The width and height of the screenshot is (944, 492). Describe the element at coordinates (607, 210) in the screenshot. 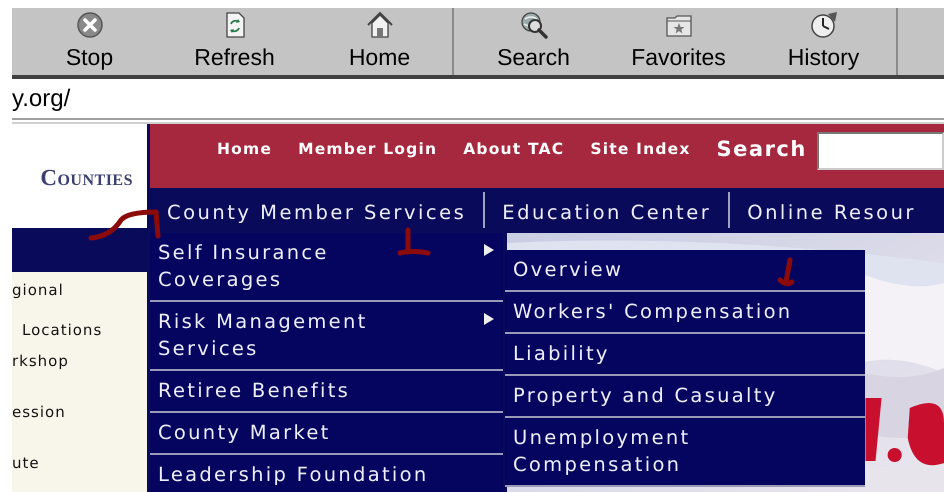

I see `nav-menu-item: Education Center` at that location.